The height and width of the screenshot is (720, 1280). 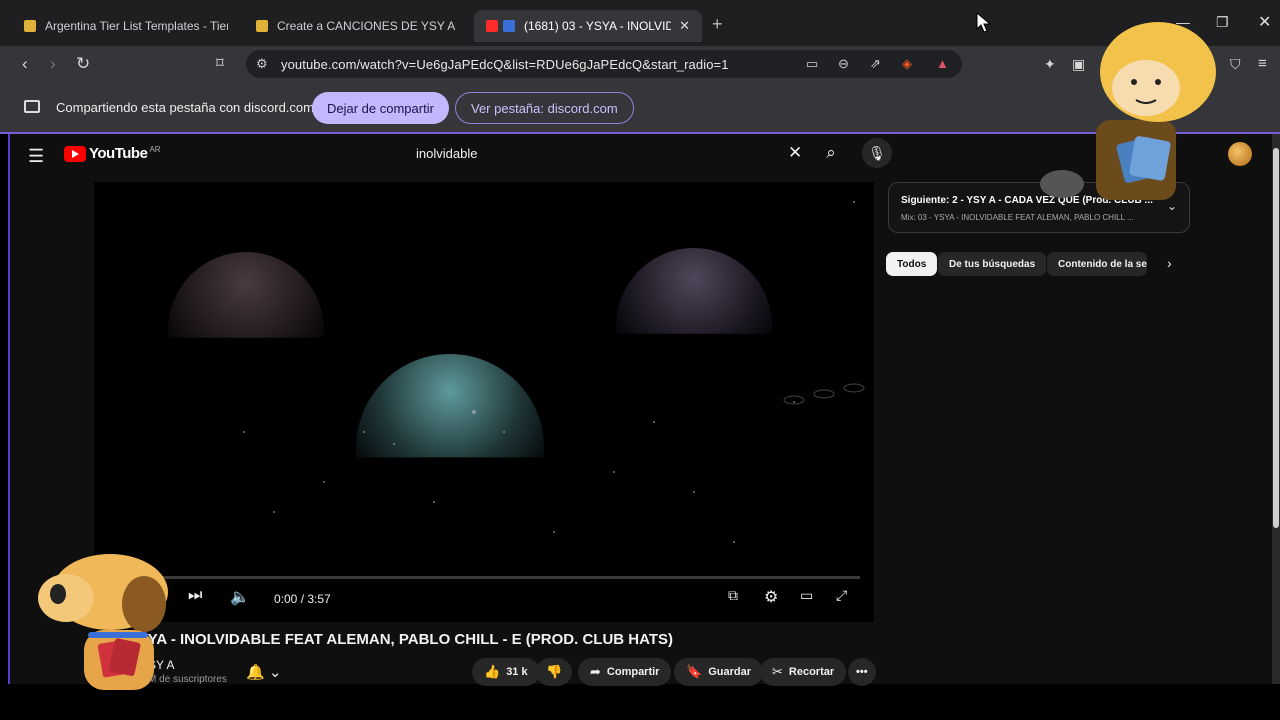 I want to click on back-icon: ‹, so click(x=25, y=64).